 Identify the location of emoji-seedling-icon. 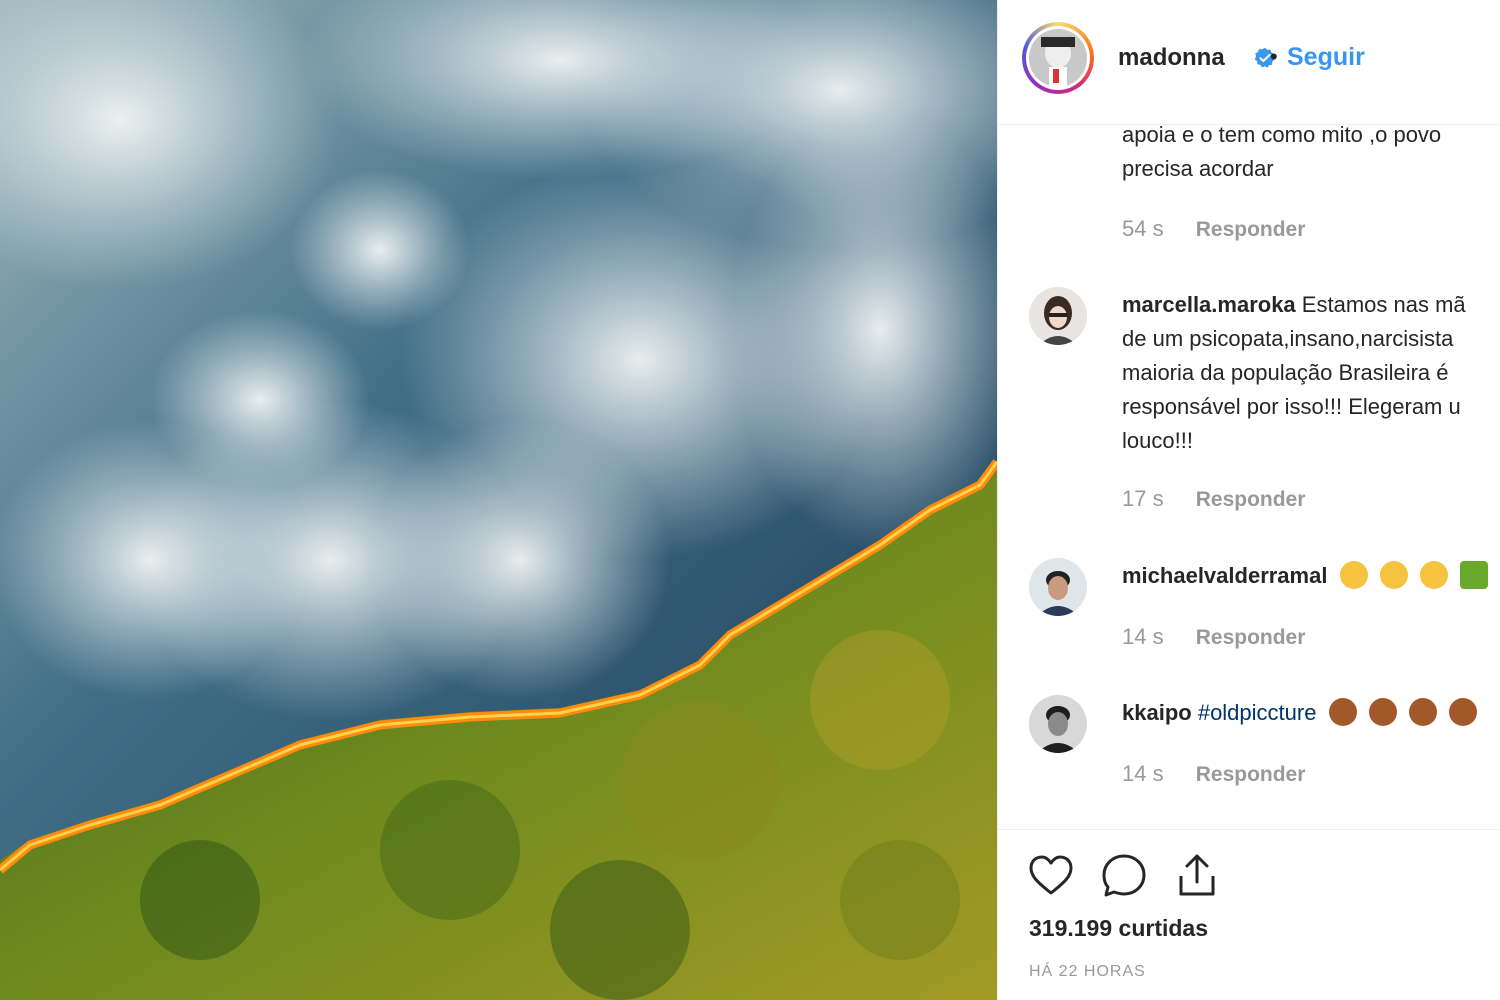
(1473, 575).